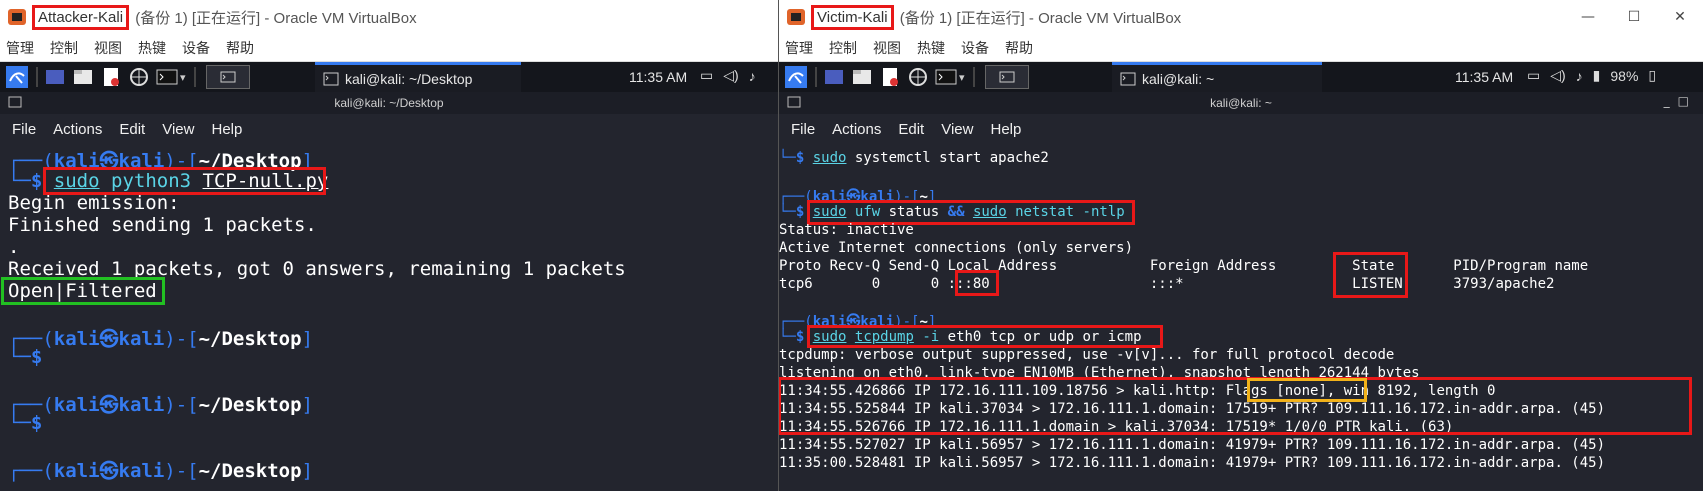 The height and width of the screenshot is (491, 1703). I want to click on battery-level: 98%, so click(1624, 75).